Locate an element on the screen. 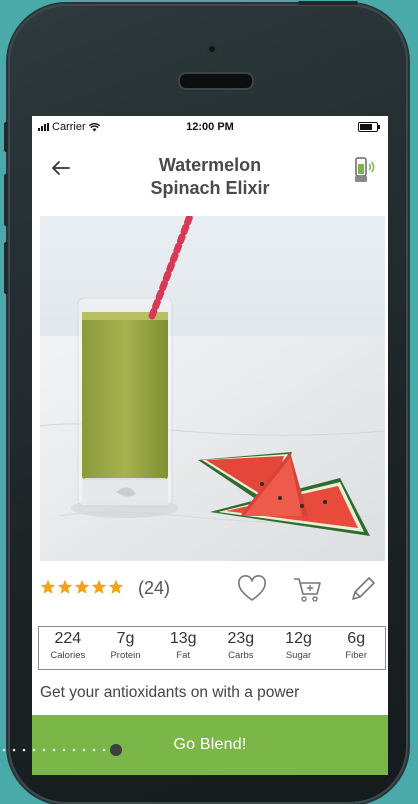 This screenshot has width=418, height=804. clock: 12:00 PM is located at coordinates (210, 127).